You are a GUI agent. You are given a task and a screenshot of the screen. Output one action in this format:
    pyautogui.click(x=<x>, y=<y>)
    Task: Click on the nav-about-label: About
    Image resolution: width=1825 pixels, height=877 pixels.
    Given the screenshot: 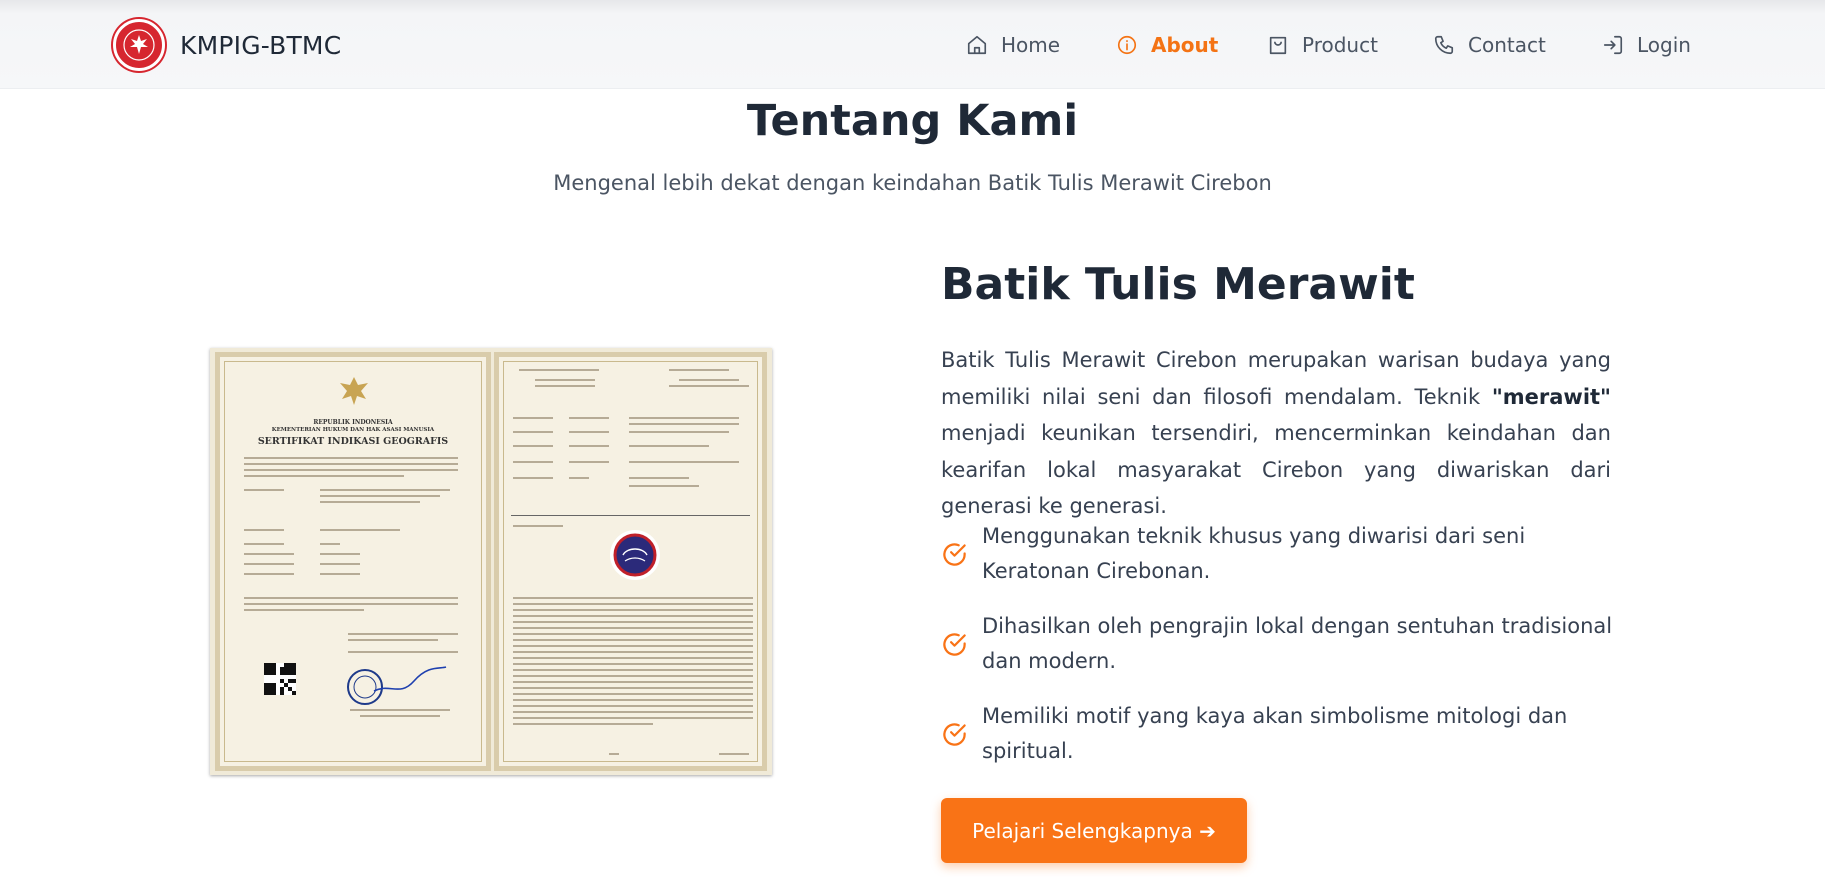 What is the action you would take?
    pyautogui.click(x=1185, y=45)
    